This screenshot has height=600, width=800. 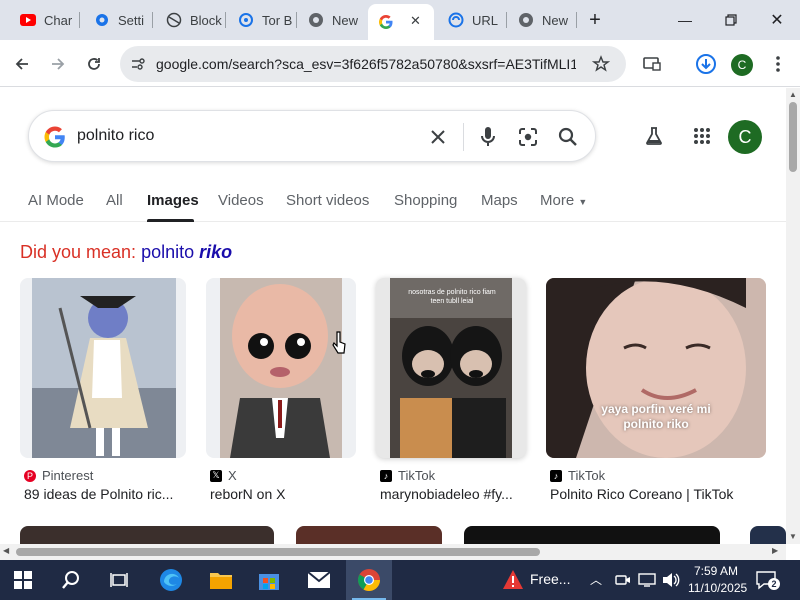 What do you see at coordinates (654, 136) in the screenshot?
I see `labs-button` at bounding box center [654, 136].